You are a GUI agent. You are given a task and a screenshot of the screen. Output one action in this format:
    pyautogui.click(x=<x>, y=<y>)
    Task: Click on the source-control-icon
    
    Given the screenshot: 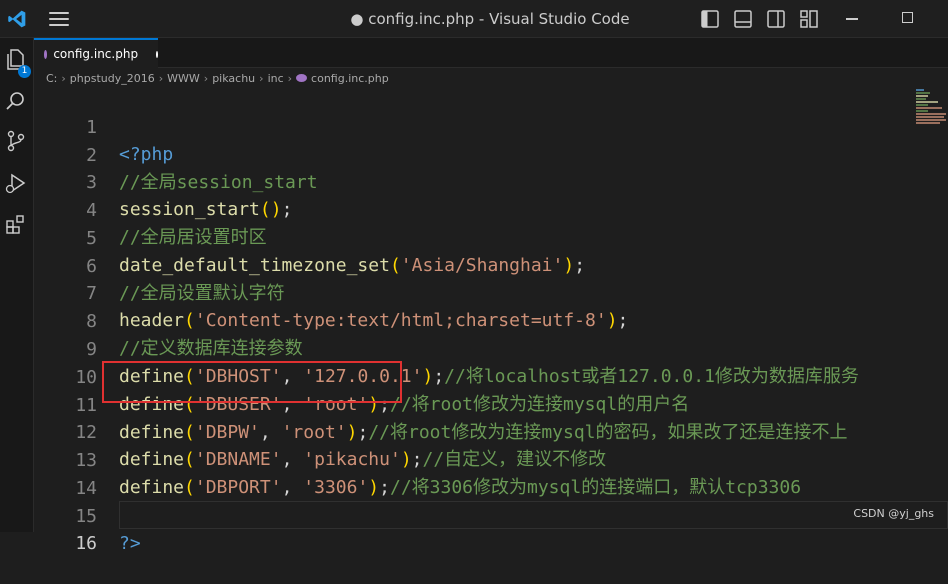 What is the action you would take?
    pyautogui.click(x=16, y=141)
    